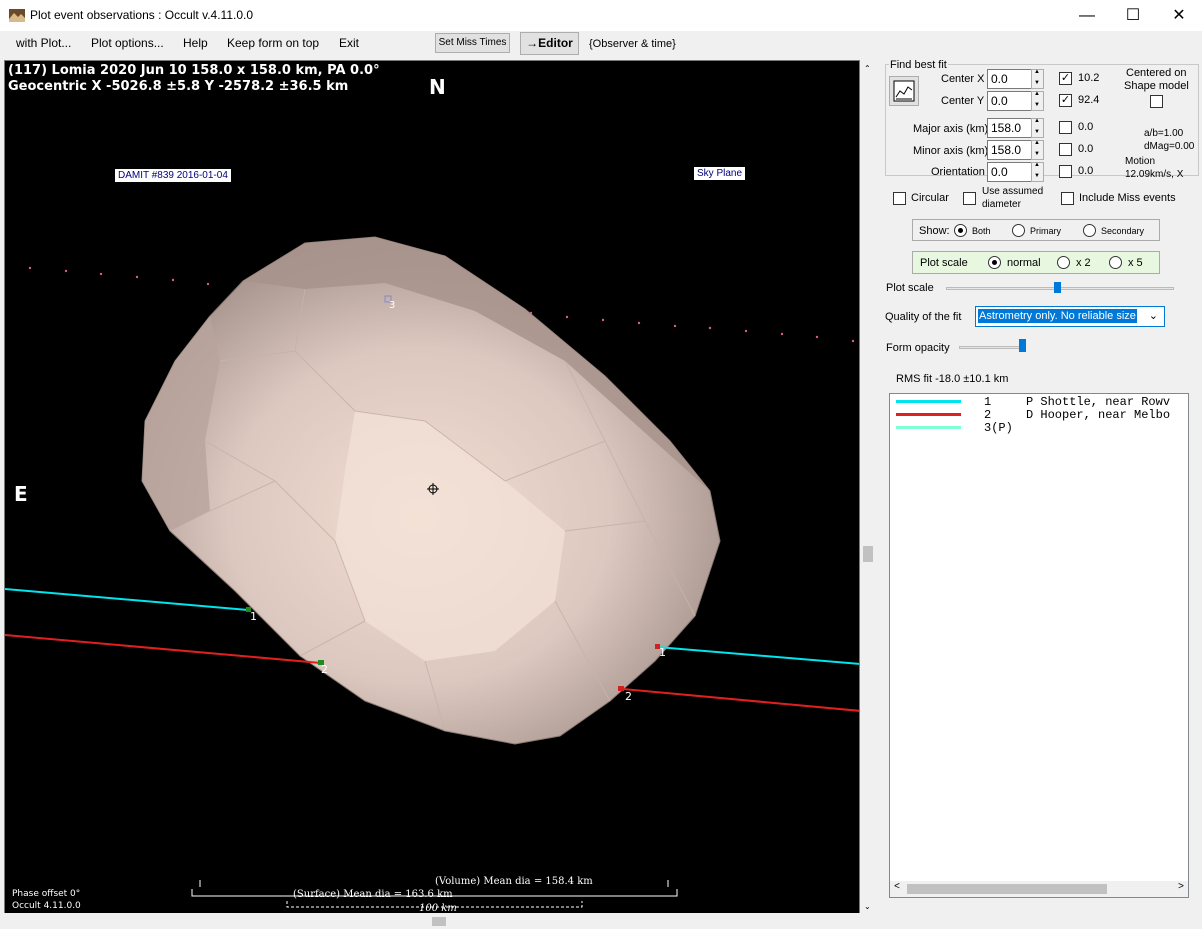 The width and height of the screenshot is (1202, 929). What do you see at coordinates (918, 65) in the screenshot?
I see `find-best-fit-label: Find best fit` at bounding box center [918, 65].